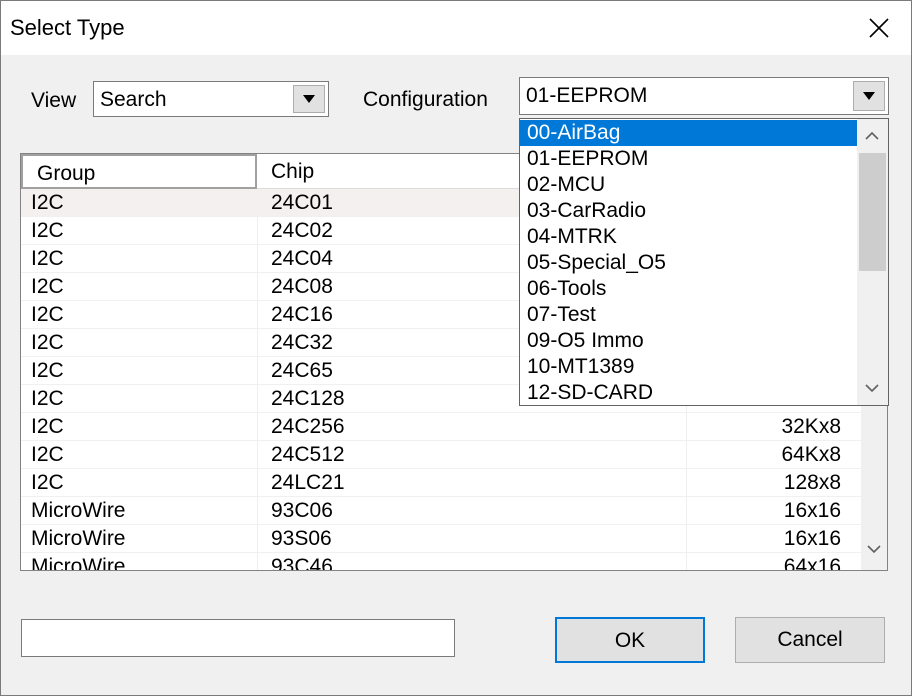 The width and height of the screenshot is (912, 696). What do you see at coordinates (302, 370) in the screenshot?
I see `cell-chip: 24C65` at bounding box center [302, 370].